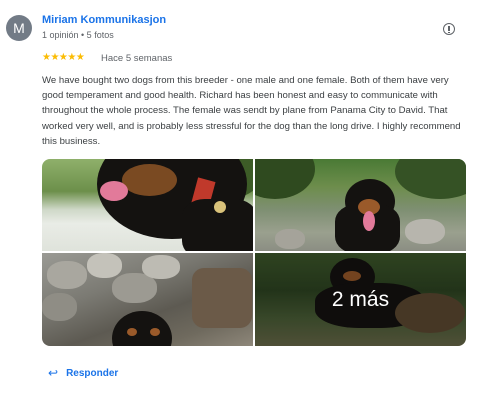  I want to click on more-photos-overlay: 2 más, so click(360, 299).